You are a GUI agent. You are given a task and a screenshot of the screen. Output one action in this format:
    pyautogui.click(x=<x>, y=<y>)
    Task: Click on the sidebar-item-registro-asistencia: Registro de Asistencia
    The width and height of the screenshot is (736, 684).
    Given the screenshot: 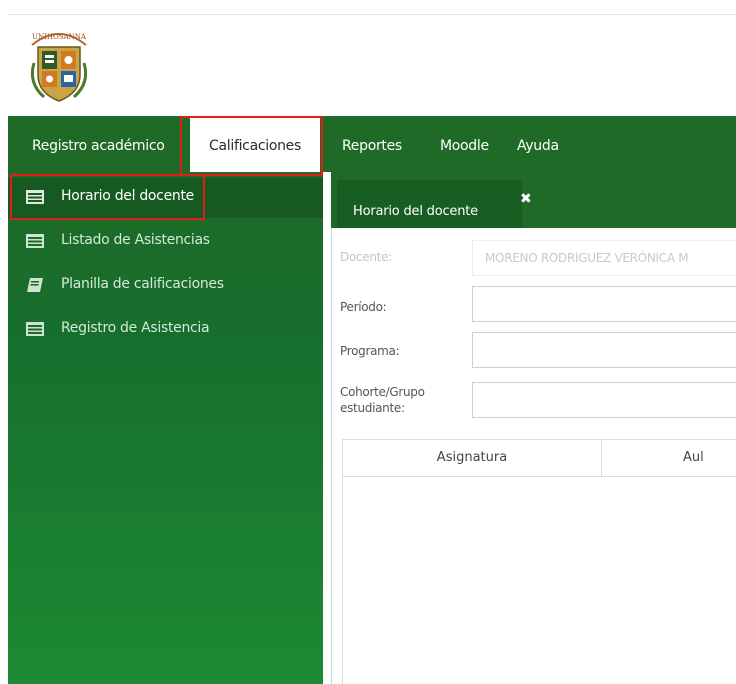 What is the action you would take?
    pyautogui.click(x=165, y=330)
    